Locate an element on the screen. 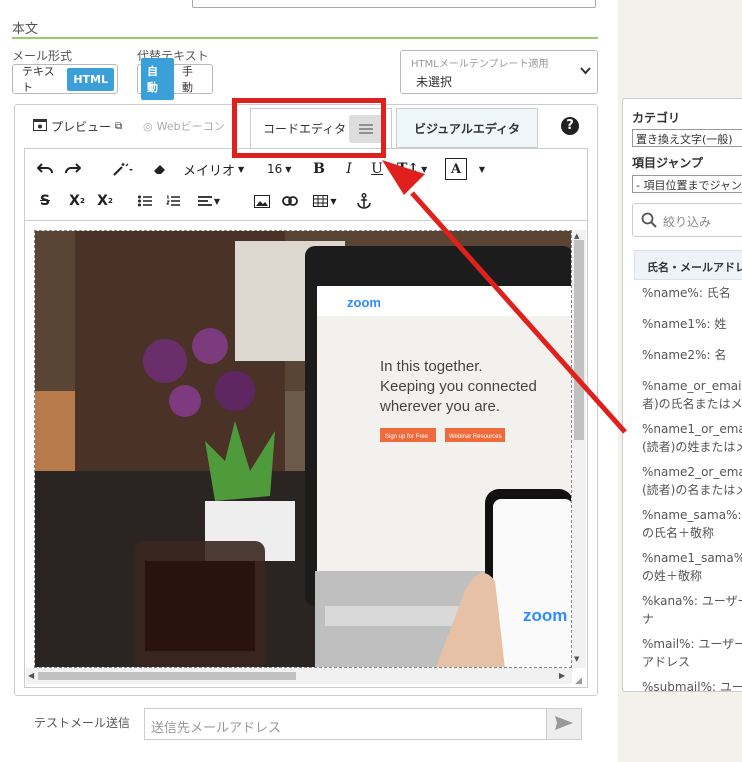 This screenshot has width=742, height=762. variable-item-line1: %mail%: ユーザー is located at coordinates (692, 644).